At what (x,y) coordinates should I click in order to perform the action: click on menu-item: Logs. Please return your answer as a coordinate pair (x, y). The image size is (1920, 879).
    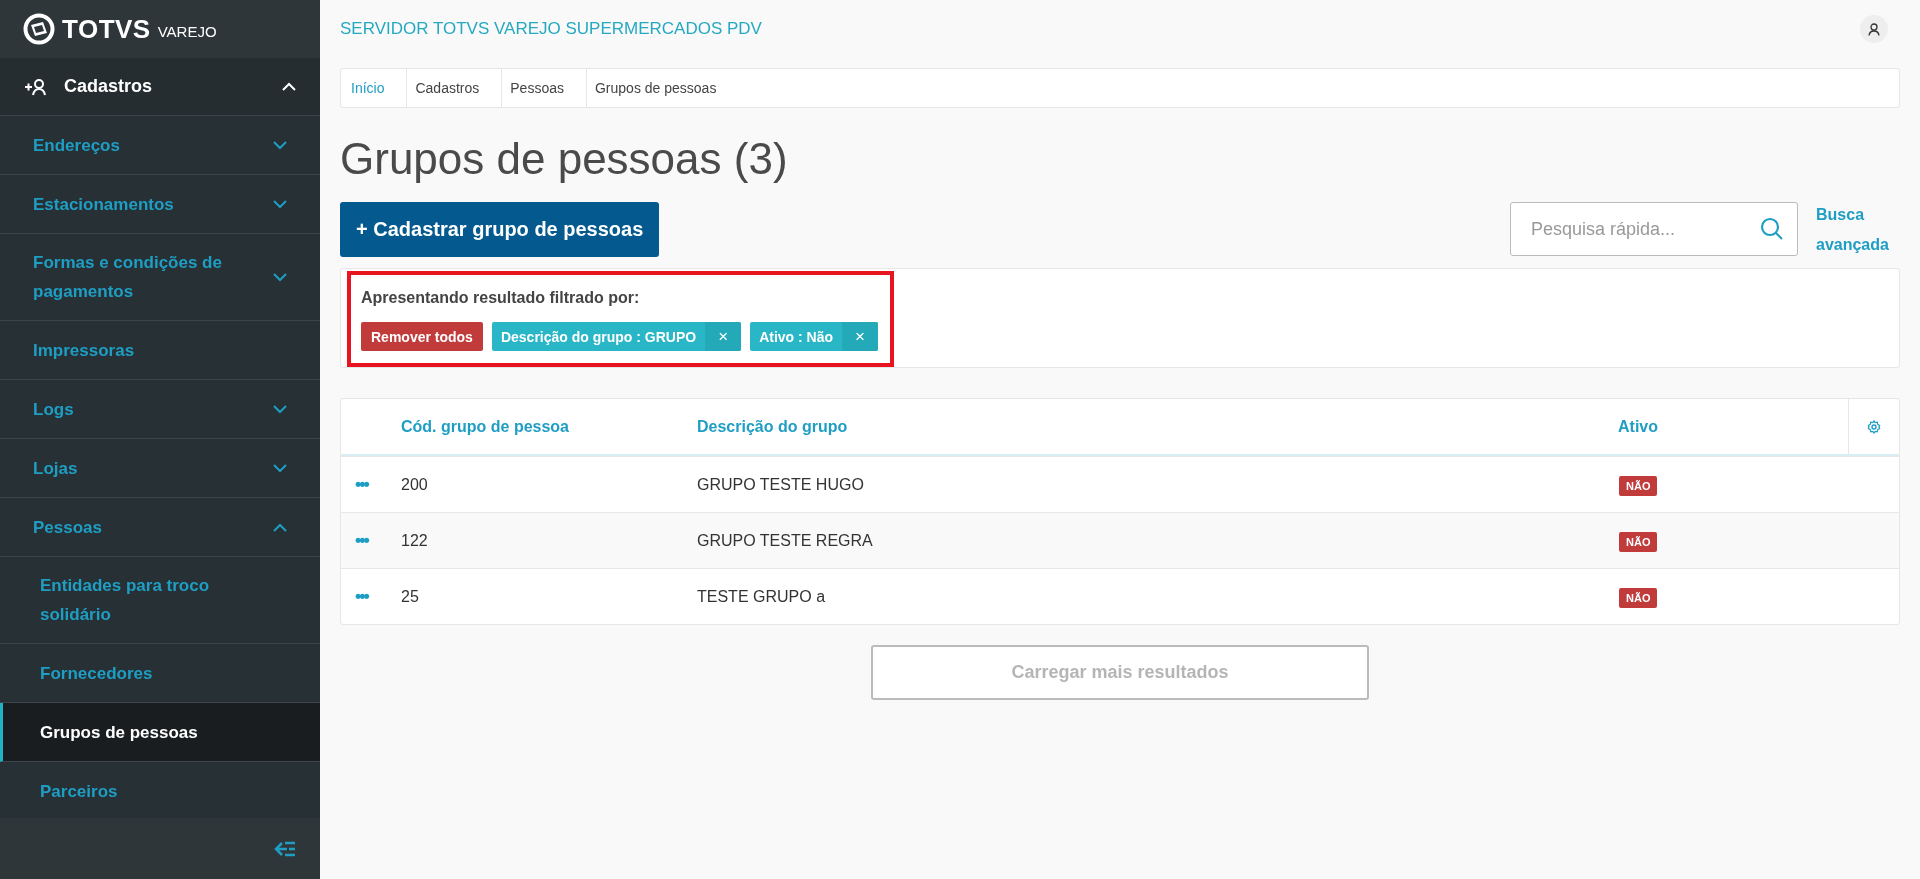
    Looking at the image, I should click on (160, 409).